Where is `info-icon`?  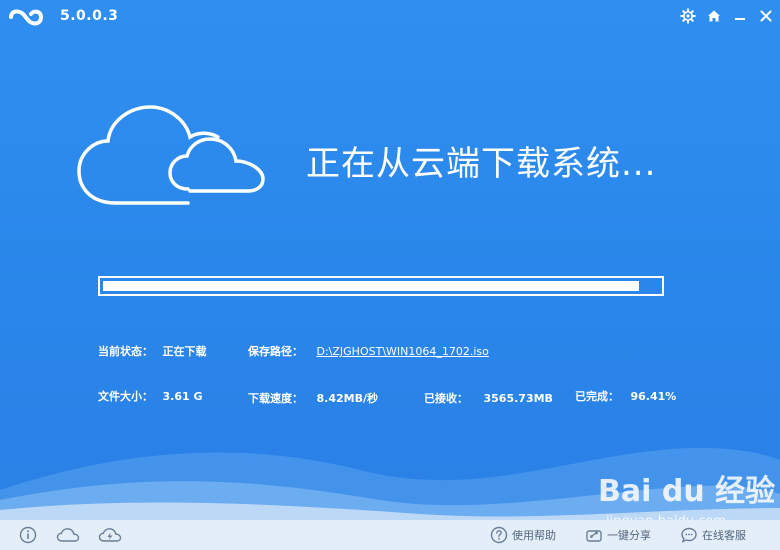
info-icon is located at coordinates (28, 535).